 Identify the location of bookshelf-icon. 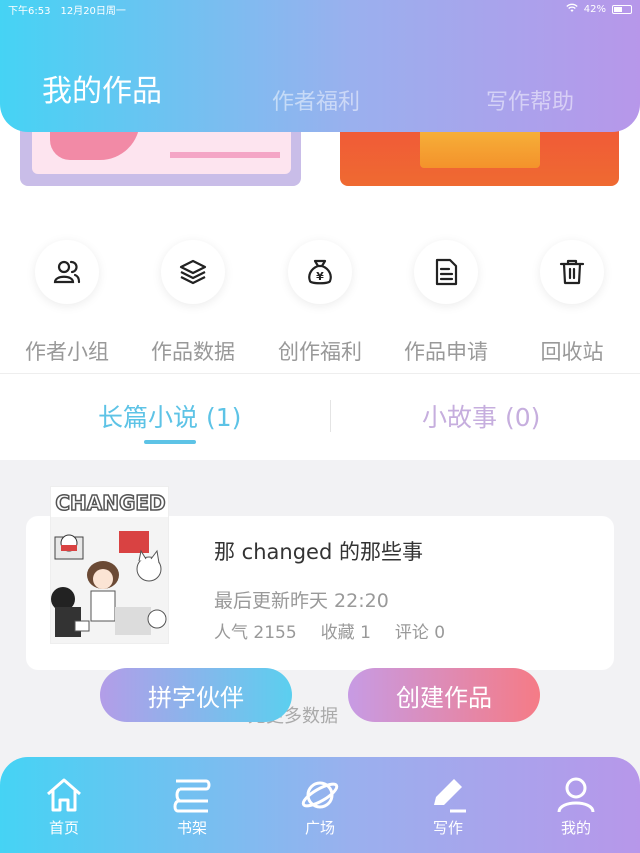
(192, 795).